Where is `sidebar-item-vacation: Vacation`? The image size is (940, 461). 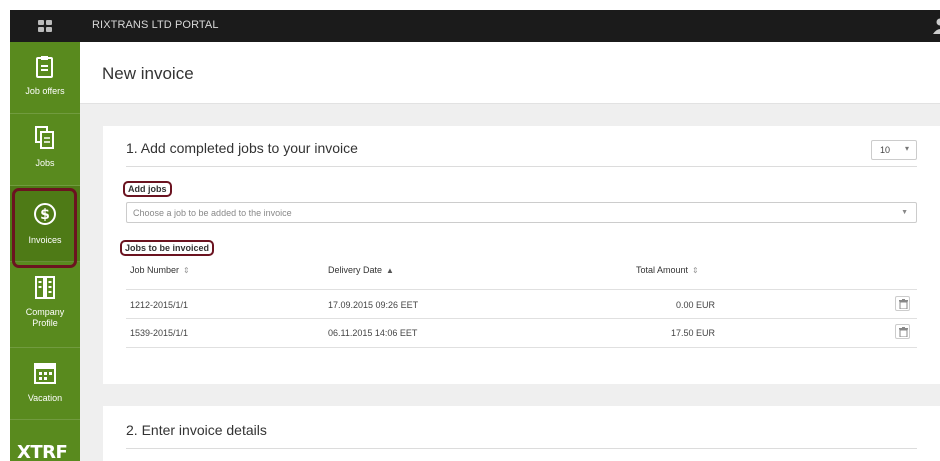
sidebar-item-vacation: Vacation is located at coordinates (45, 384).